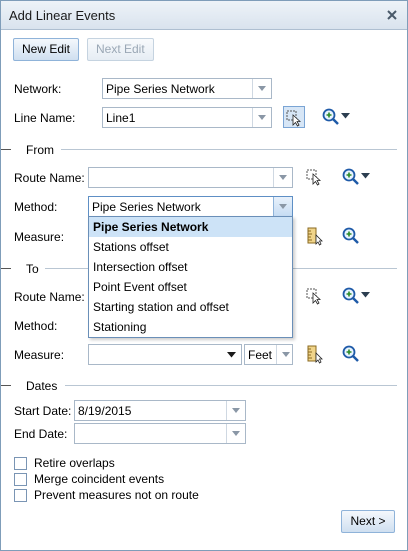 The width and height of the screenshot is (408, 551). I want to click on prevent-measures-checkbox, so click(20, 495).